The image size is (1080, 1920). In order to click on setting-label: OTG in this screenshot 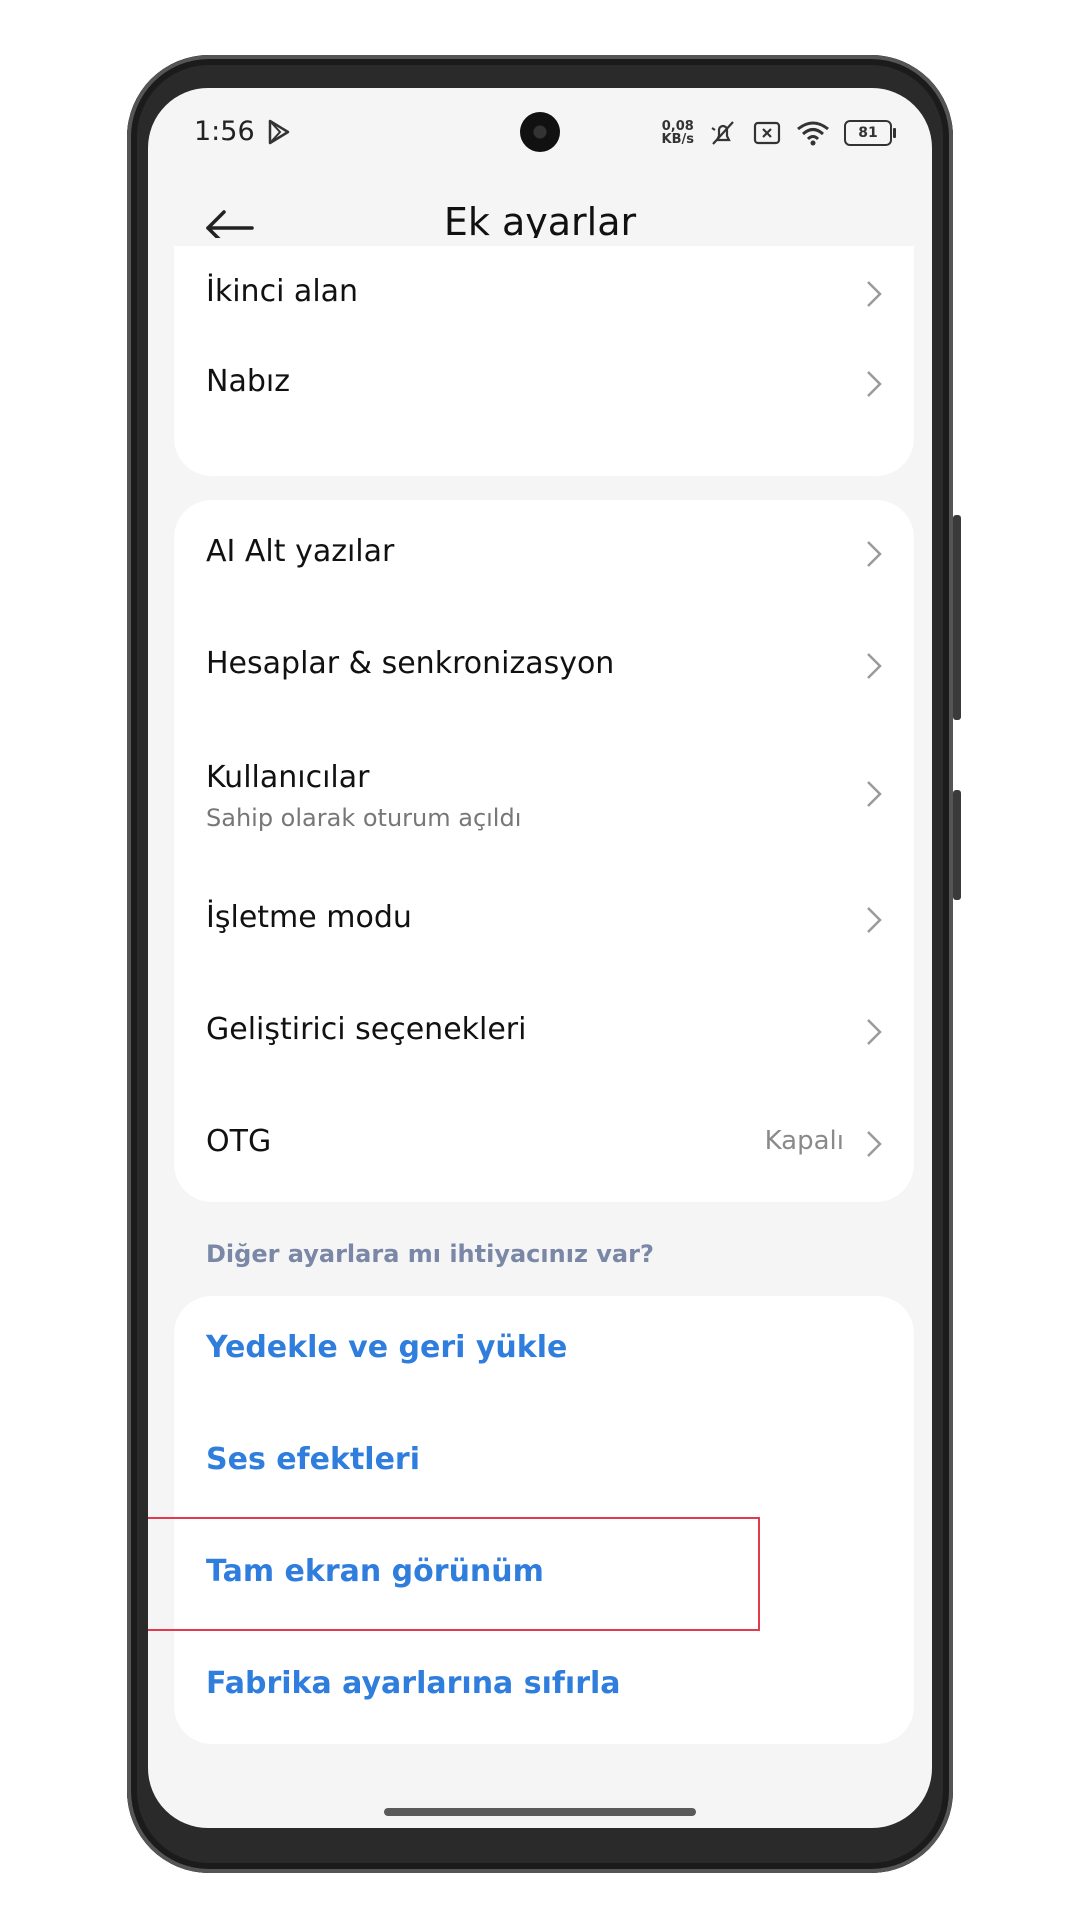, I will do `click(239, 1141)`.